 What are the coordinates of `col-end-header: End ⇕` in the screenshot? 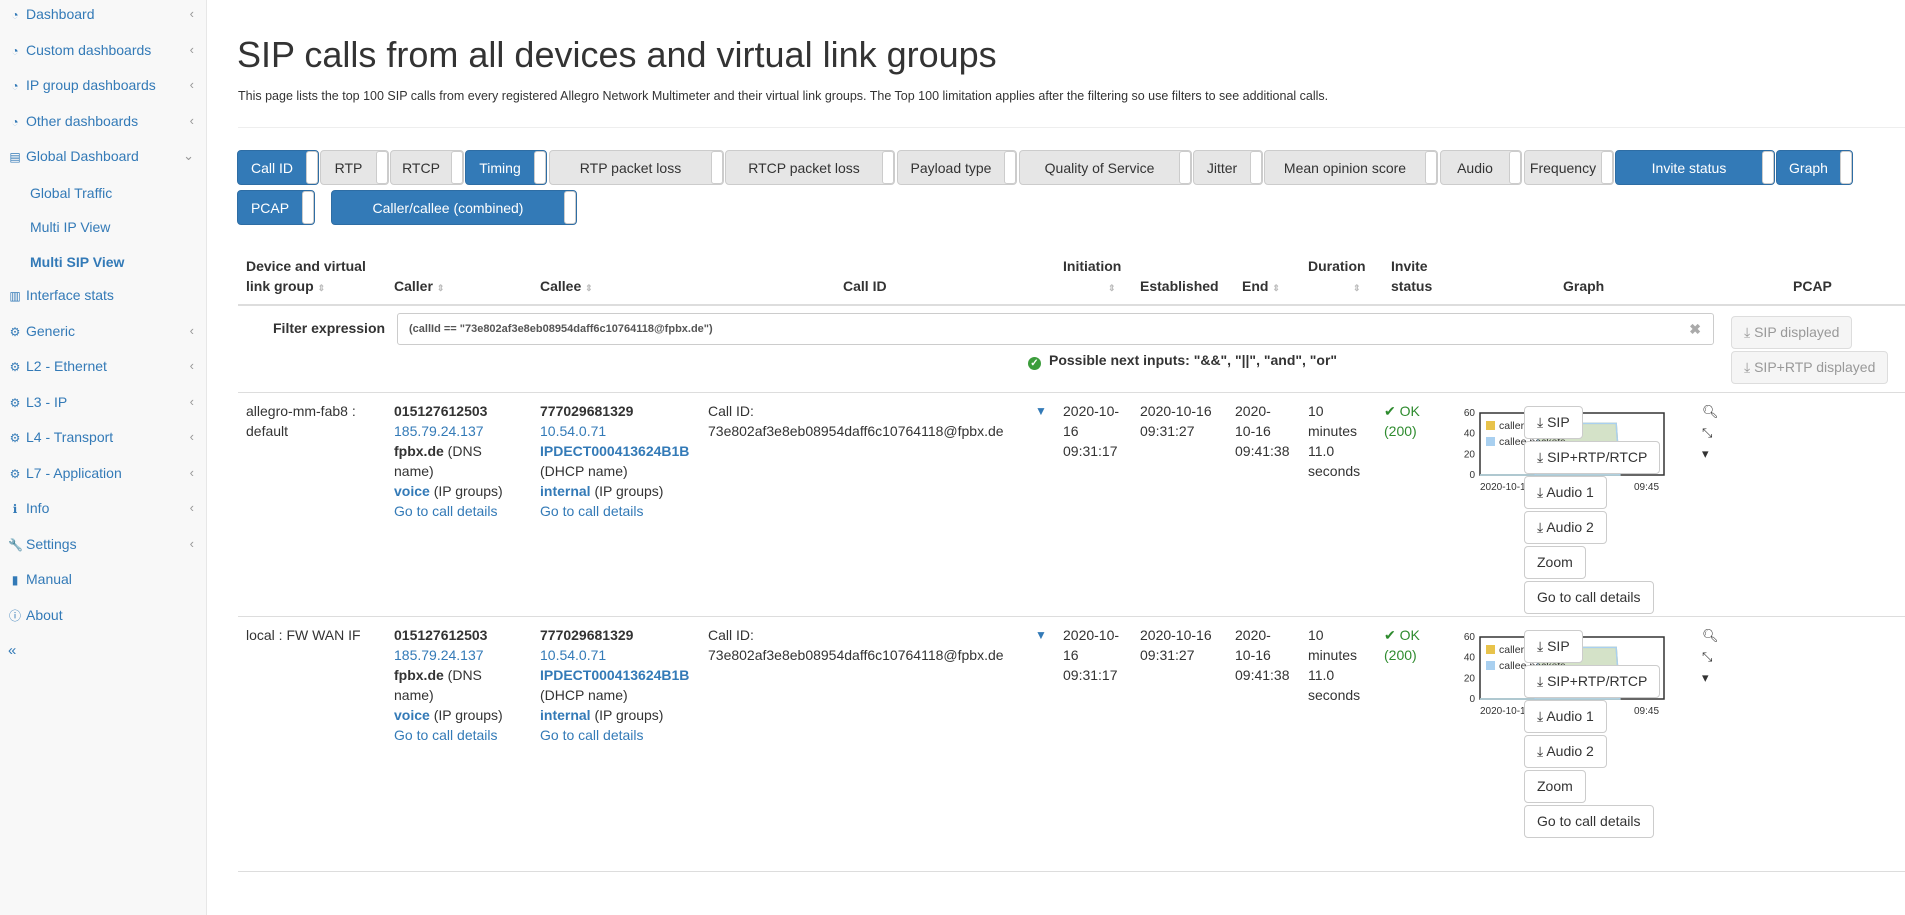 It's located at (1261, 287).